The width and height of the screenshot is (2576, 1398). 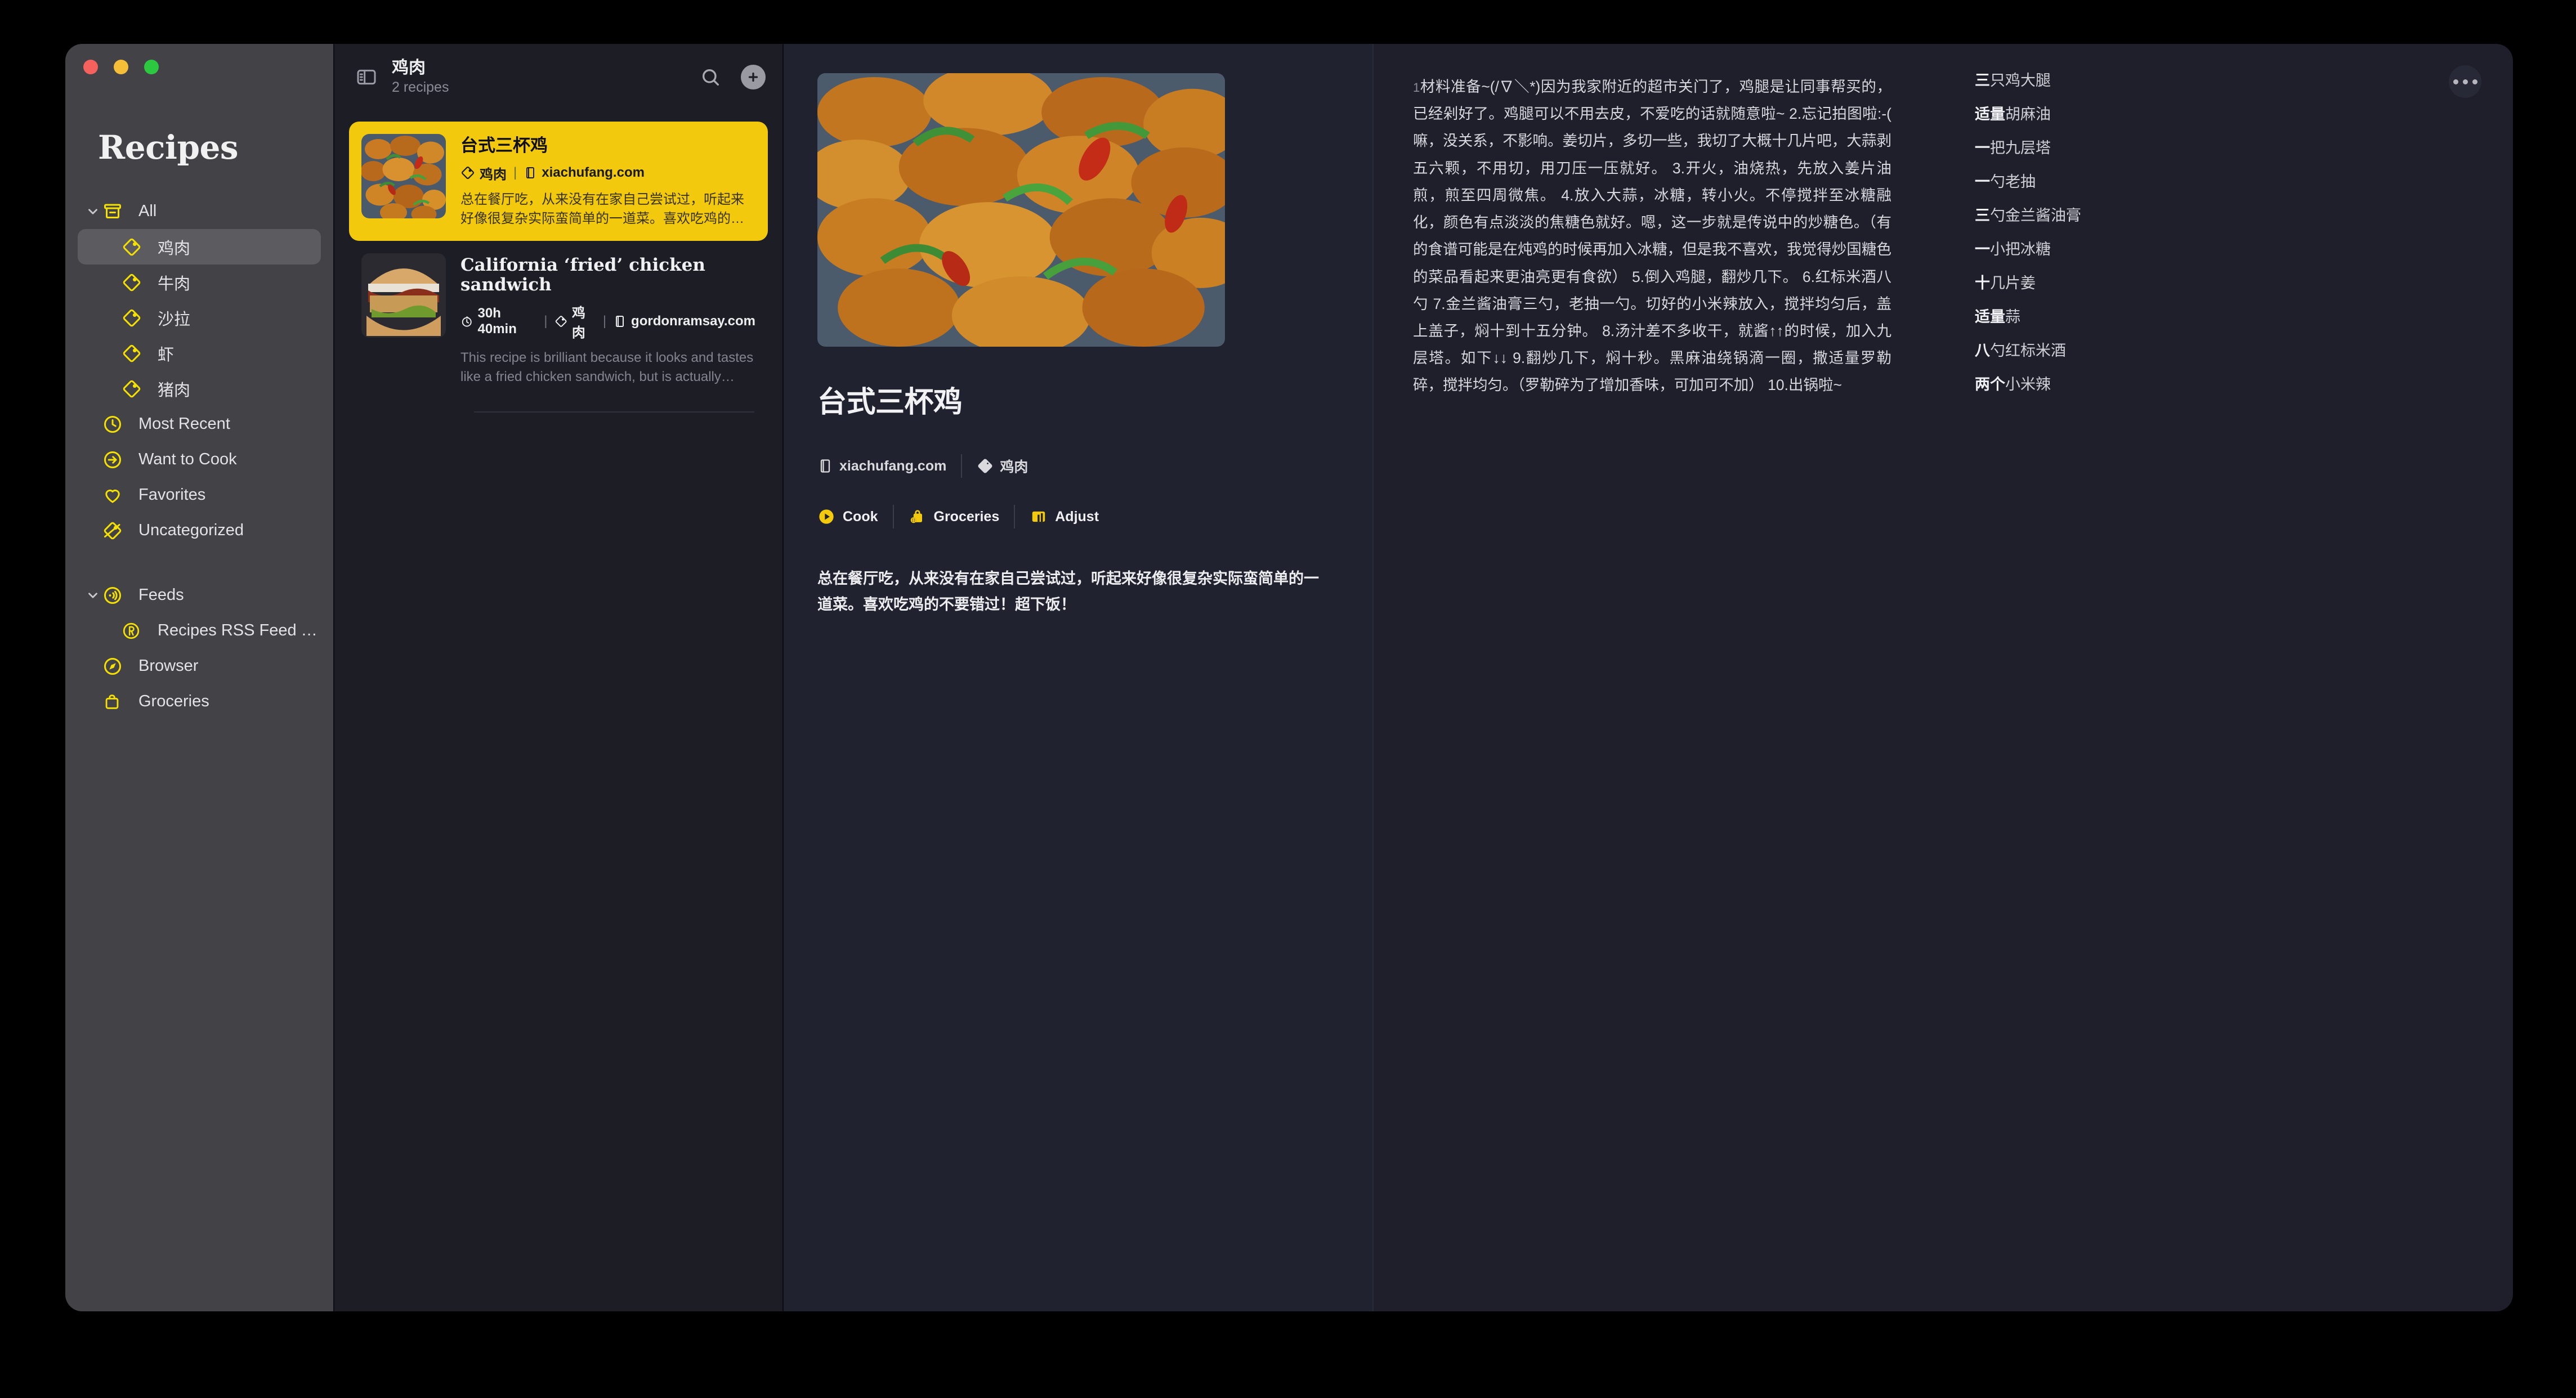 What do you see at coordinates (558, 77) in the screenshot?
I see `list-header: 鸡肉 2 recipes` at bounding box center [558, 77].